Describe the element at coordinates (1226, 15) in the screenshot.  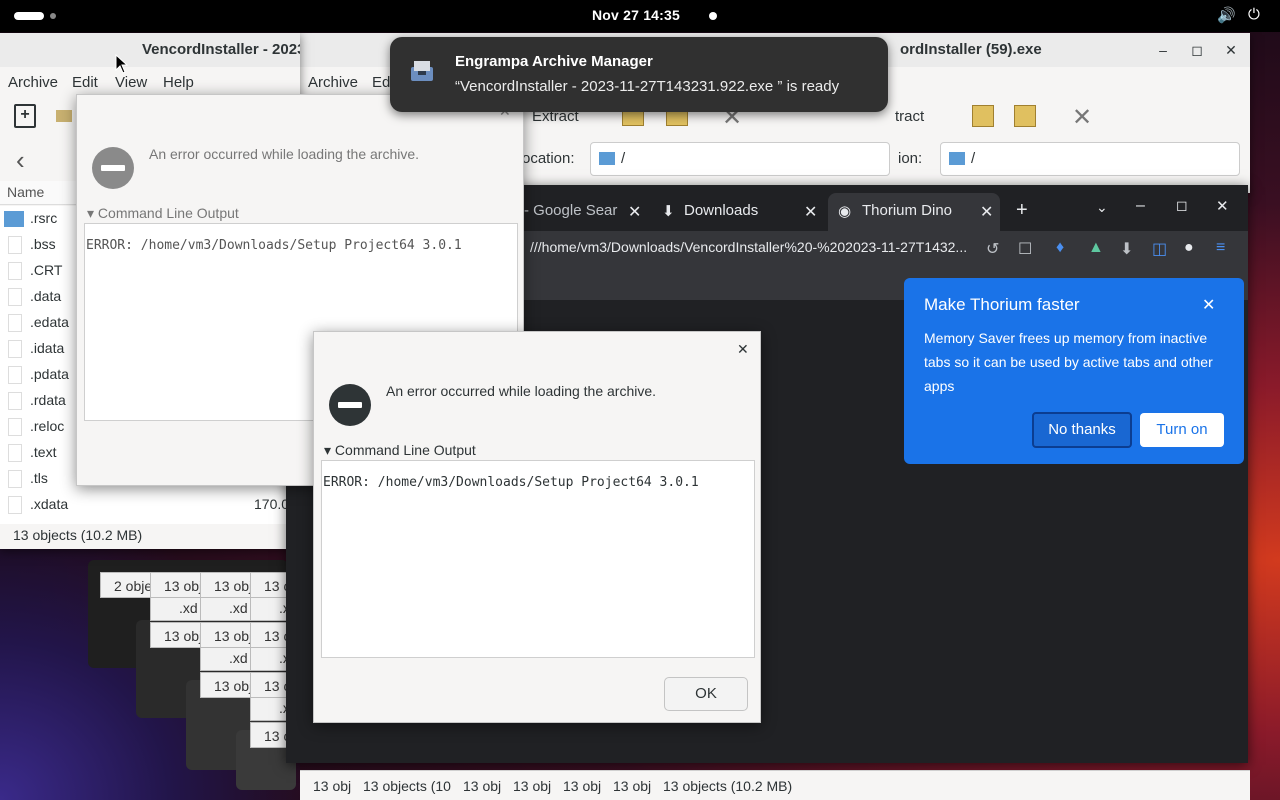
I see `volume-icon: 🔊` at that location.